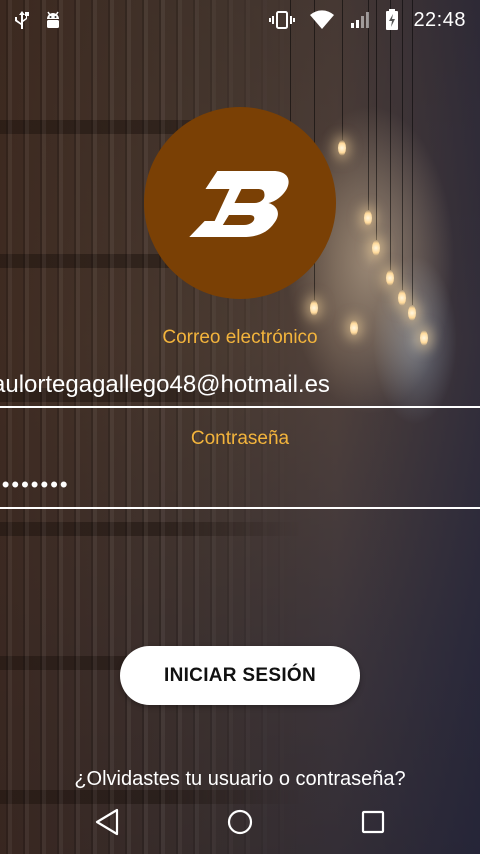 Image resolution: width=480 pixels, height=854 pixels. What do you see at coordinates (240, 779) in the screenshot?
I see `forgot-credentials-link: ¿Olvidastes tu usuario o contraseña?` at bounding box center [240, 779].